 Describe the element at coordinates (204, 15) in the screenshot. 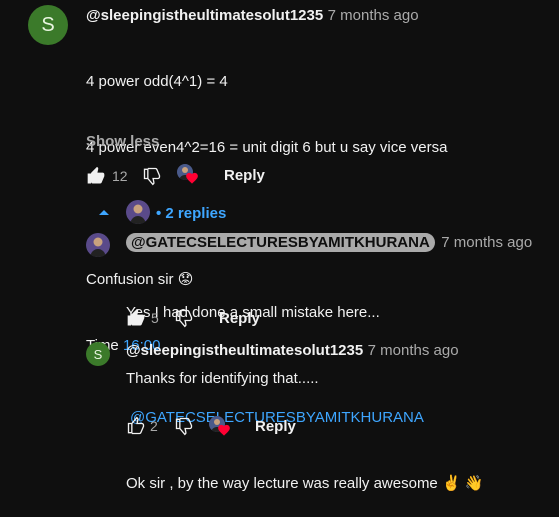

I see `comment-author: @sleepingistheultimatesolut1235` at that location.